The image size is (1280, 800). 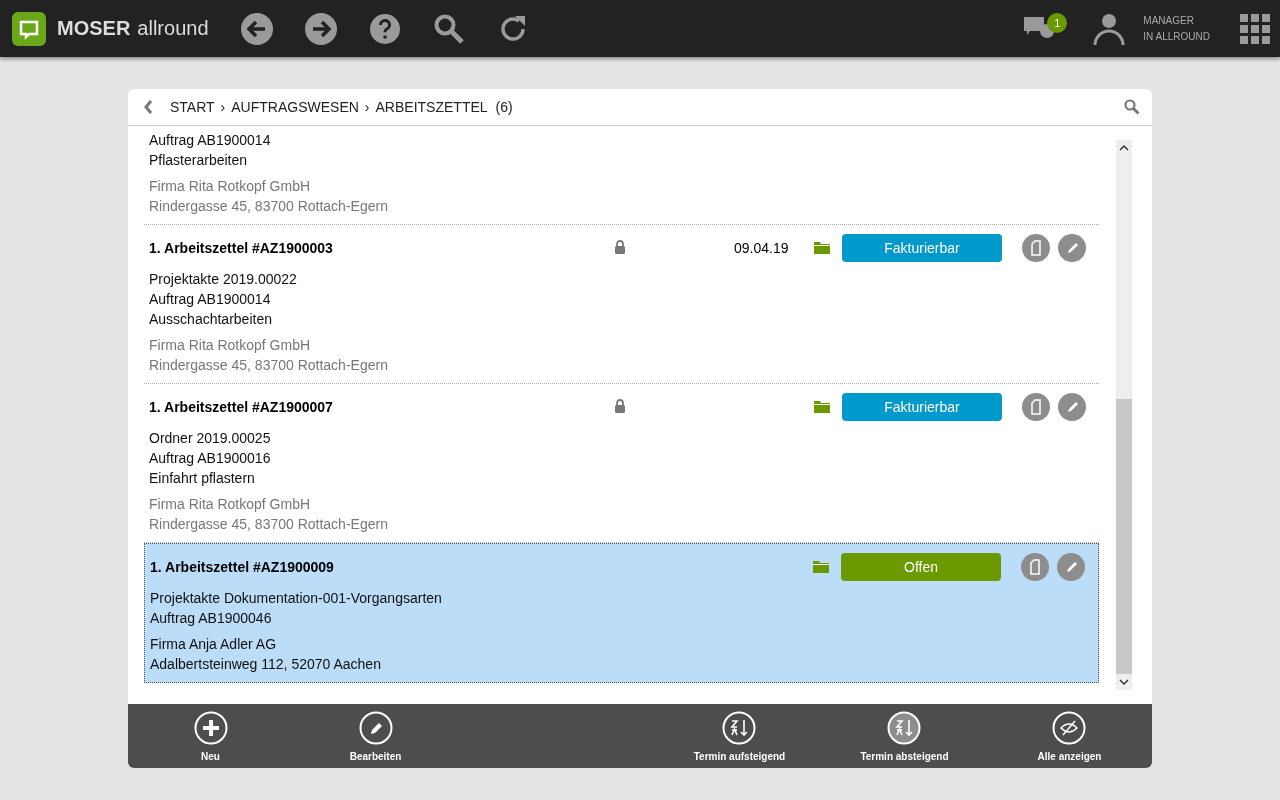 I want to click on new-button: Neu, so click(x=210, y=736).